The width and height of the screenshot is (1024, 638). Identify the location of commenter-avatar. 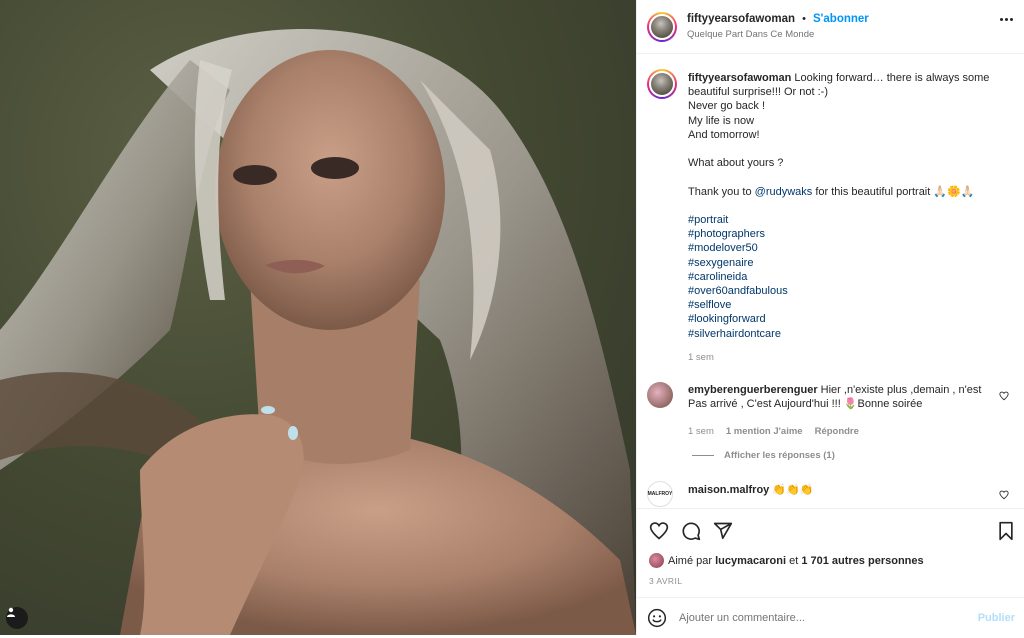
(660, 395).